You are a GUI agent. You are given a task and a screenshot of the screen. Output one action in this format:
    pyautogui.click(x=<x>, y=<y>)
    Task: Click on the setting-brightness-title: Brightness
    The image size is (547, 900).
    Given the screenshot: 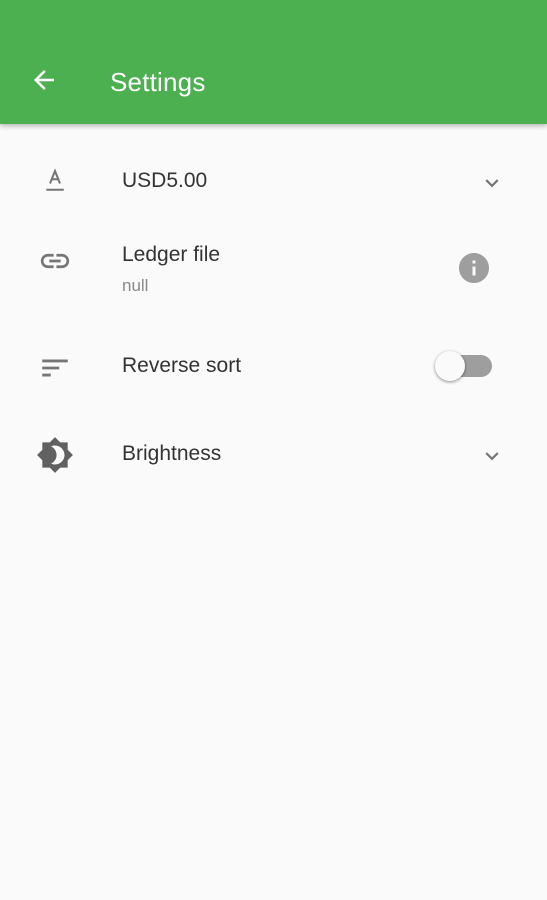 What is the action you would take?
    pyautogui.click(x=172, y=453)
    